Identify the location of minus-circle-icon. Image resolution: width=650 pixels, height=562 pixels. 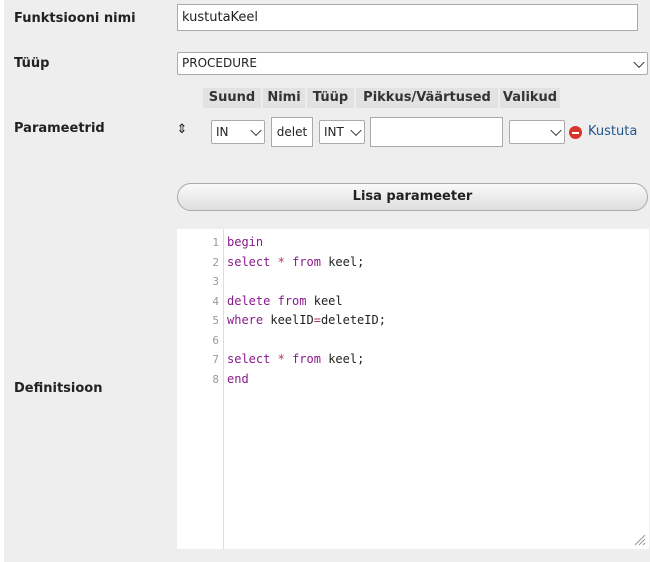
(575, 132).